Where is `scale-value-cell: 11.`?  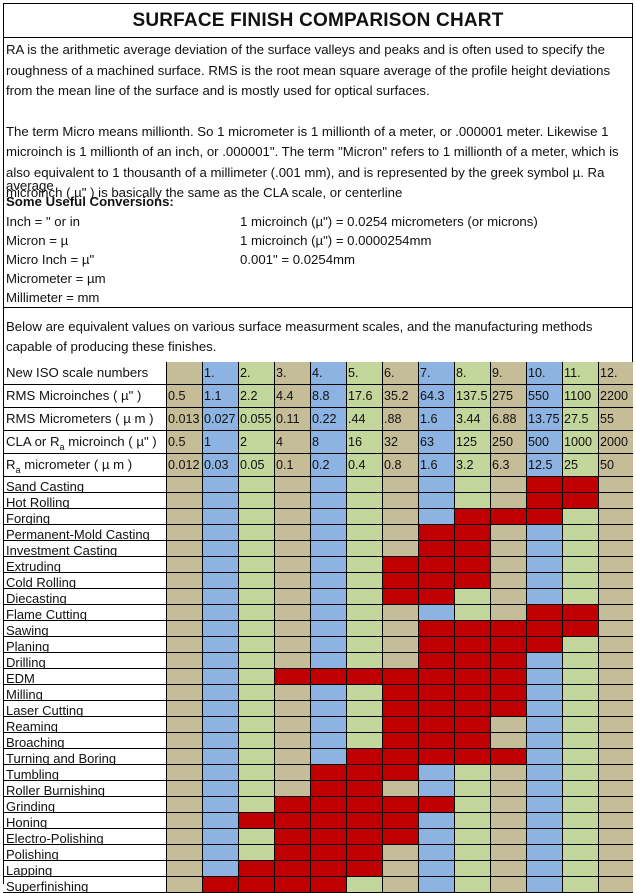
scale-value-cell: 11. is located at coordinates (580, 373).